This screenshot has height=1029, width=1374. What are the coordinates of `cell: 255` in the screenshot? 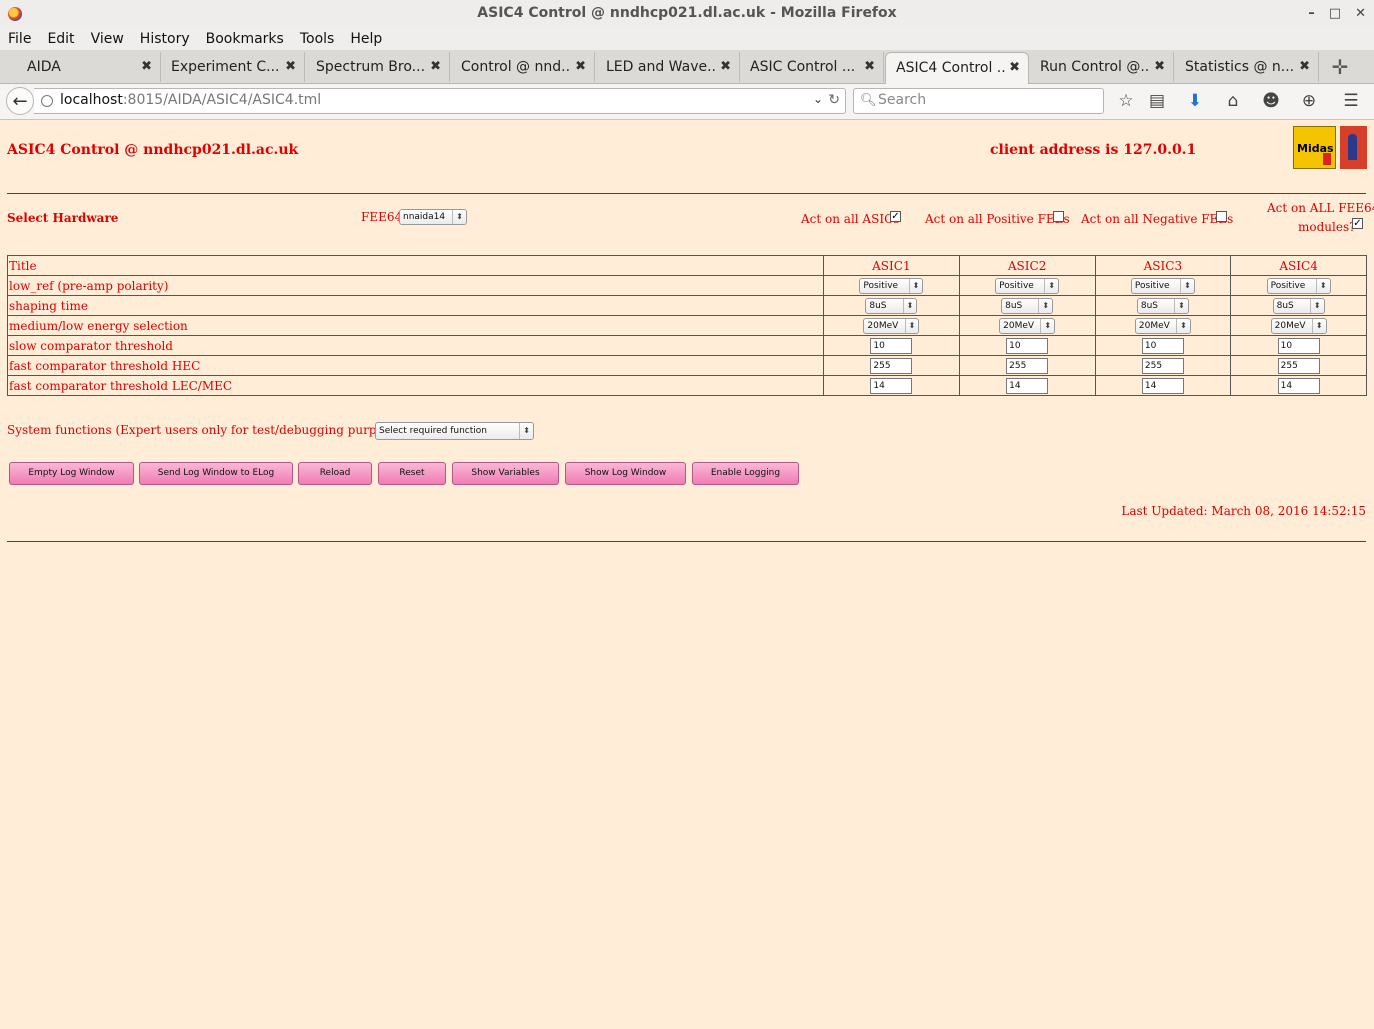 It's located at (1298, 365).